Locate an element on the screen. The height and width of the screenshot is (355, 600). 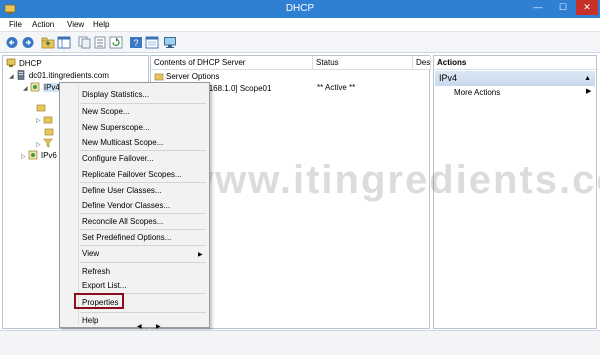
menu-help: Help is located at coordinates (101, 24).